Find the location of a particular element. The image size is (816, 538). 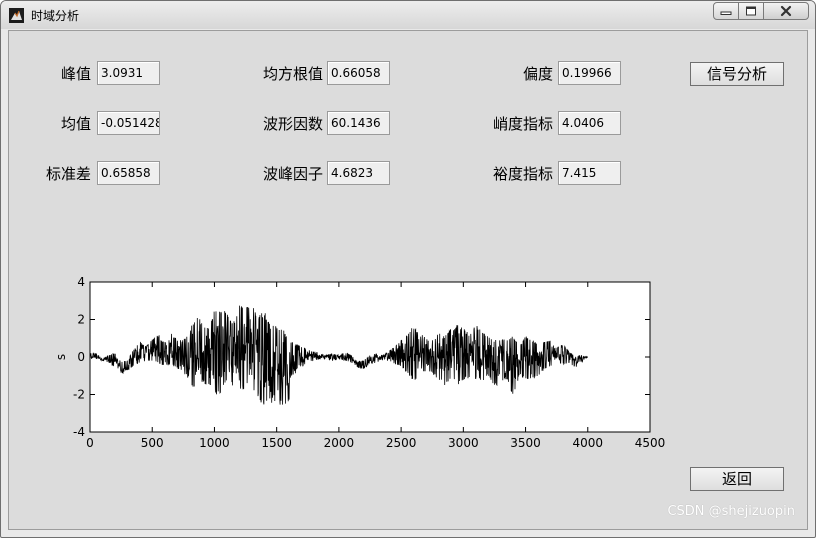

maximize-button is located at coordinates (751, 11).